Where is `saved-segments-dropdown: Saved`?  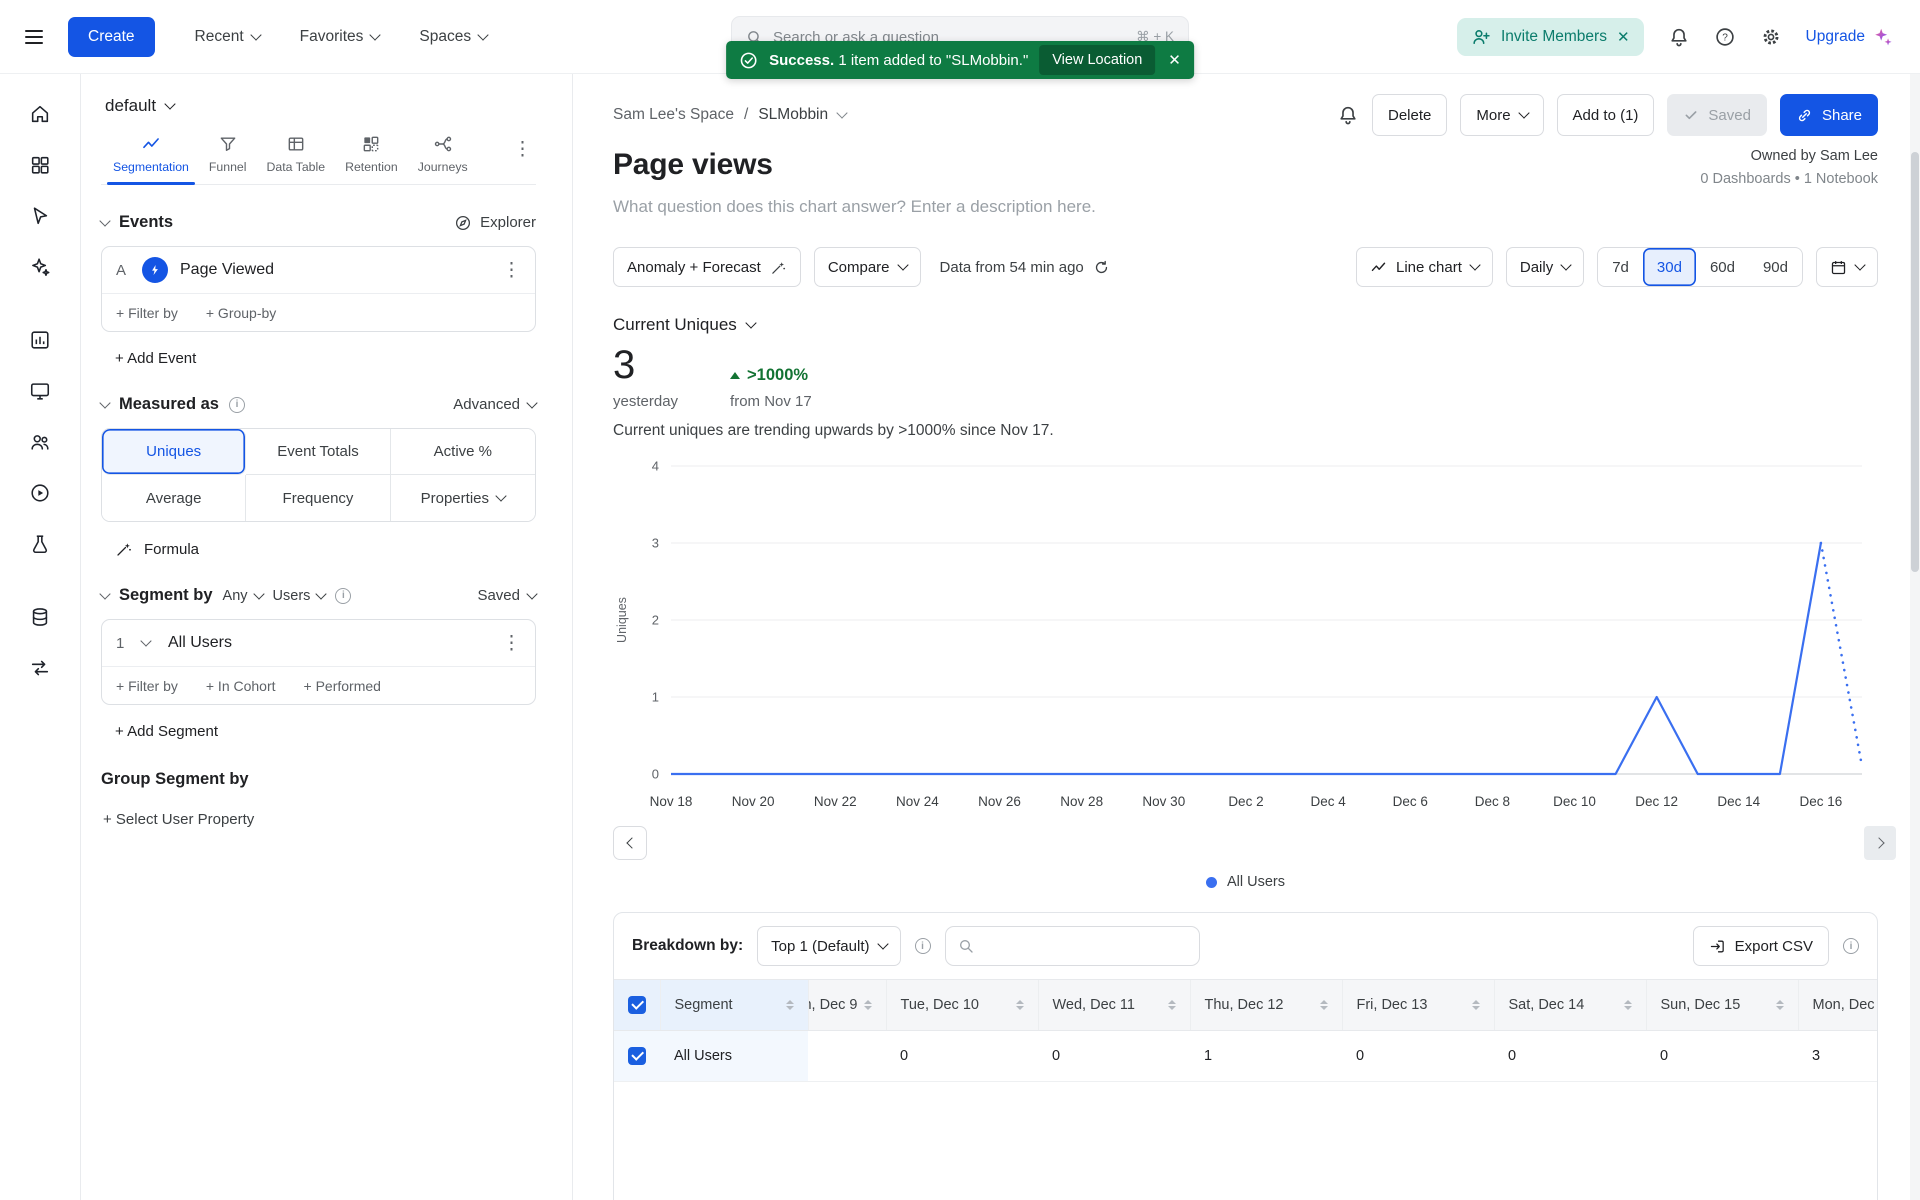
saved-segments-dropdown: Saved is located at coordinates (507, 595).